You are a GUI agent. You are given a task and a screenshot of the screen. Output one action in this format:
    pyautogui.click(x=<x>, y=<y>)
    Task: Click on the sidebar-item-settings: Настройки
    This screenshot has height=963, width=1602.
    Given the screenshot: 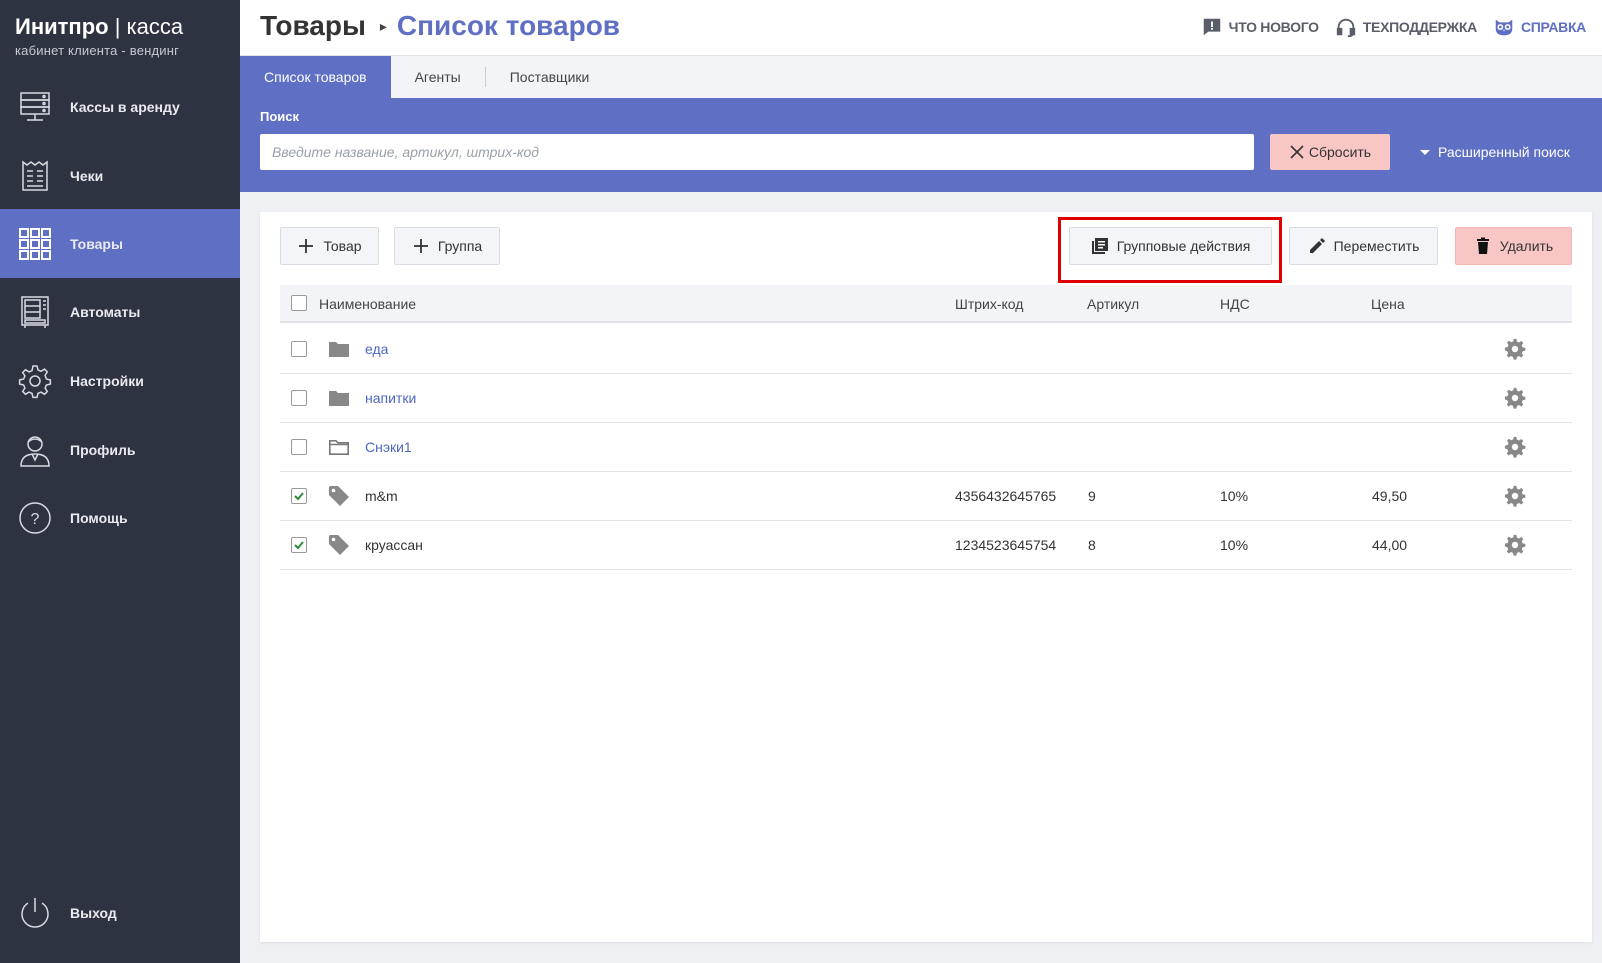 What is the action you would take?
    pyautogui.click(x=120, y=380)
    